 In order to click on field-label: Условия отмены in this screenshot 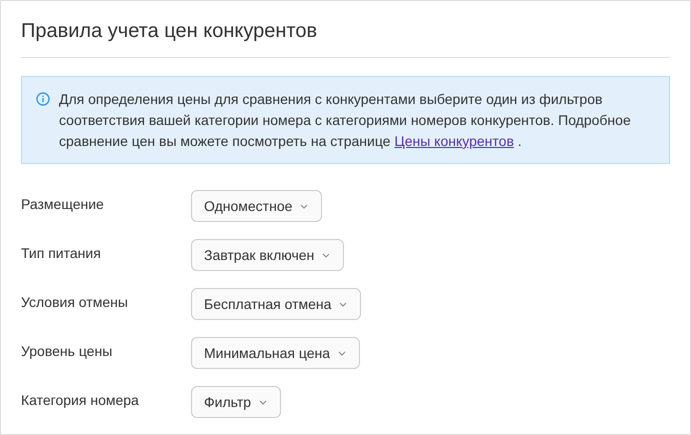, I will do `click(75, 302)`.